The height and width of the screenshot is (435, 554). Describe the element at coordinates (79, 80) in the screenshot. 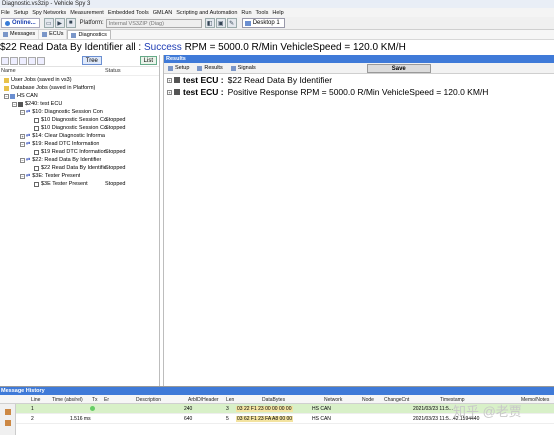

I see `tree-item-user-jobs: User Jobs (saved in vs3)` at that location.